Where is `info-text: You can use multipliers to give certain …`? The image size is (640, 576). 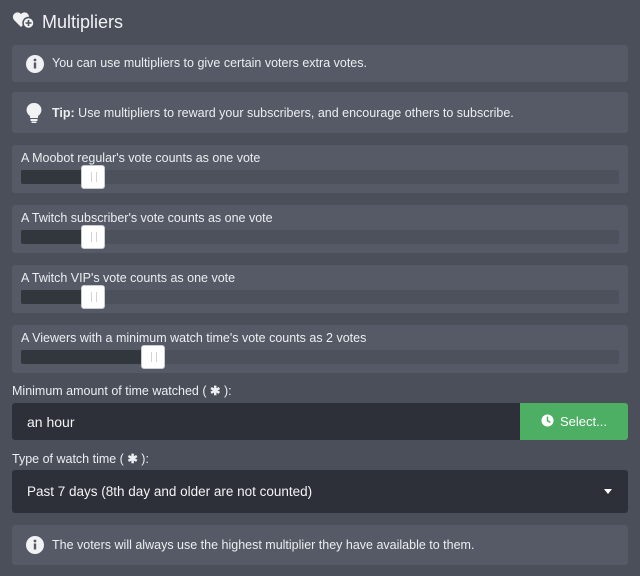 info-text: You can use multipliers to give certain … is located at coordinates (209, 63).